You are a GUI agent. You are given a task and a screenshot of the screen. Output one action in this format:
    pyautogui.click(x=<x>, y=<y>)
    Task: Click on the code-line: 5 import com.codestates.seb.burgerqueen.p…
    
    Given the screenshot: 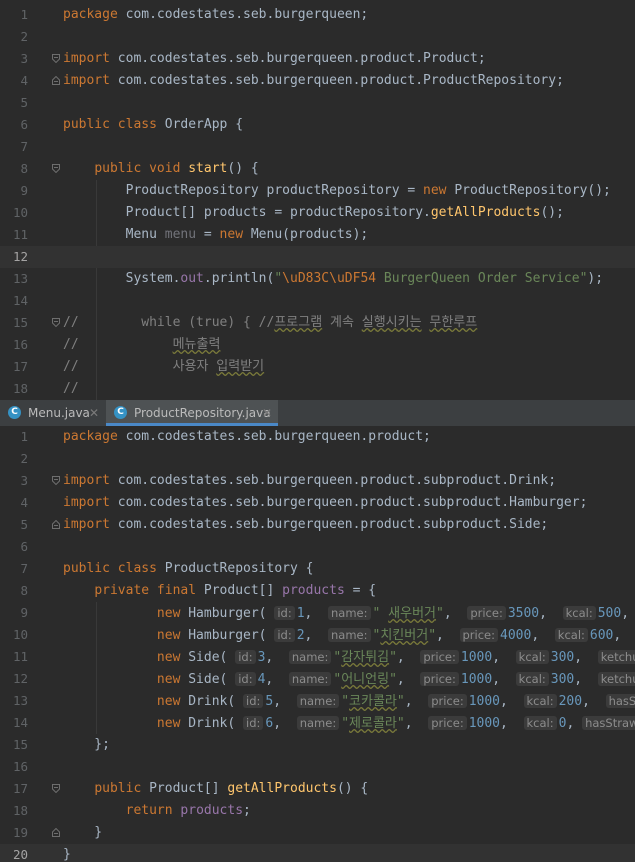 What is the action you would take?
    pyautogui.click(x=317, y=525)
    